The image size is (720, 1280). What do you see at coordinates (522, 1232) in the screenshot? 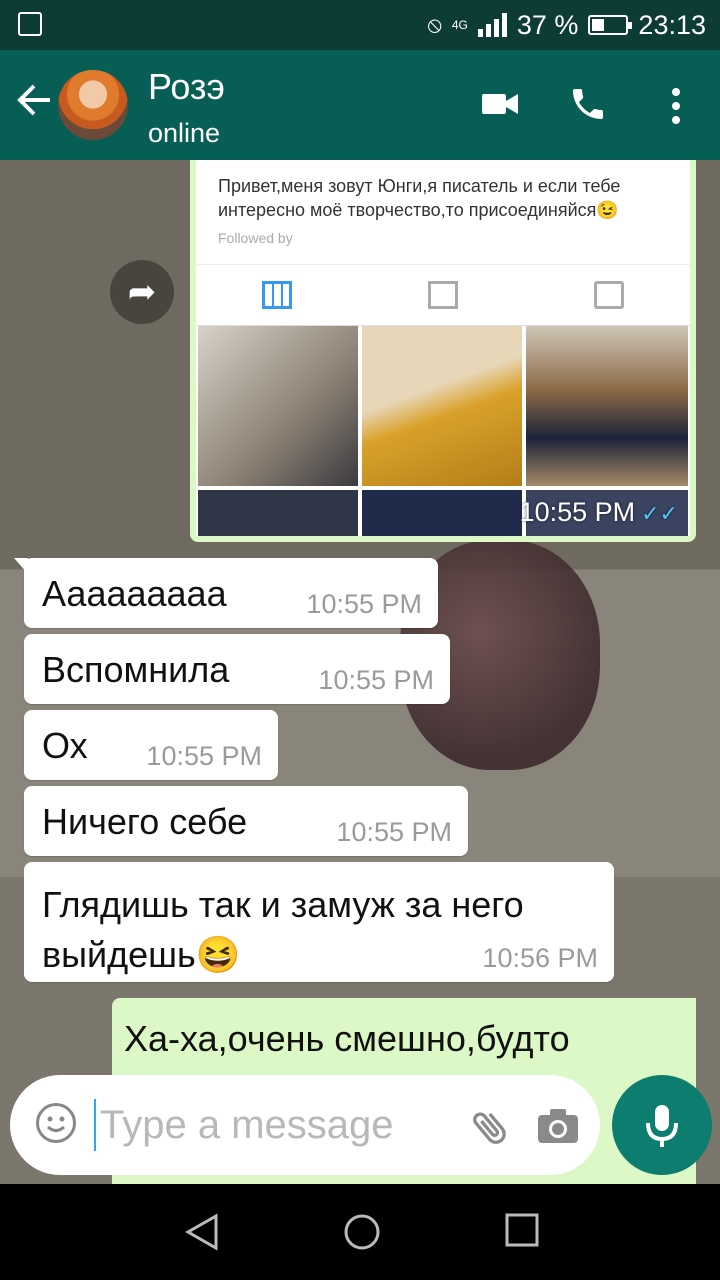
I see `nav-recents-icon` at bounding box center [522, 1232].